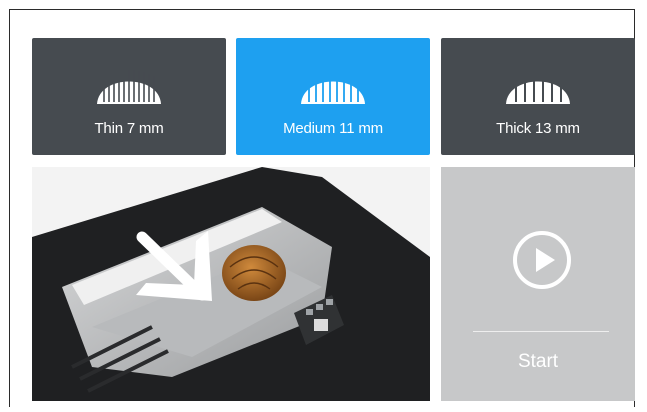 This screenshot has width=647, height=412. I want to click on slice-option-medium: Medium 11 mm, so click(333, 96).